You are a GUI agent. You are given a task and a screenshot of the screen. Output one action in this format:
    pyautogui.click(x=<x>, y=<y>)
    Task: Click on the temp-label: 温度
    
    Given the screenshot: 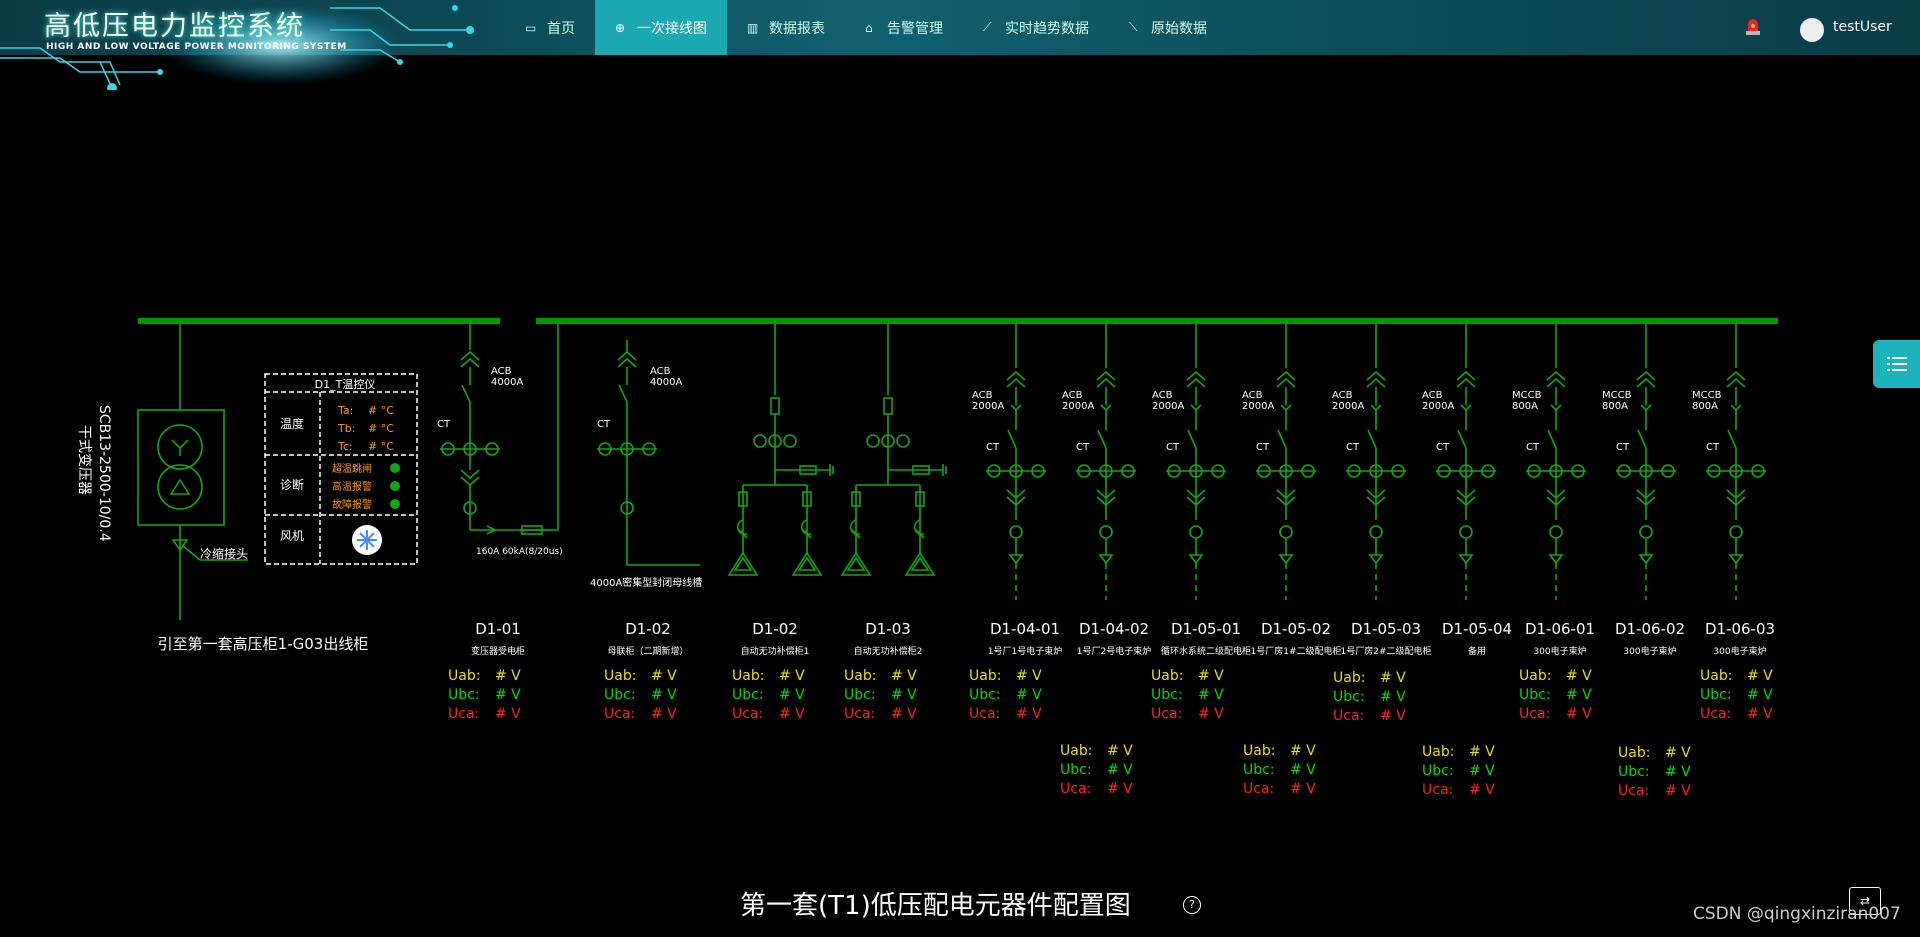 What is the action you would take?
    pyautogui.click(x=292, y=423)
    